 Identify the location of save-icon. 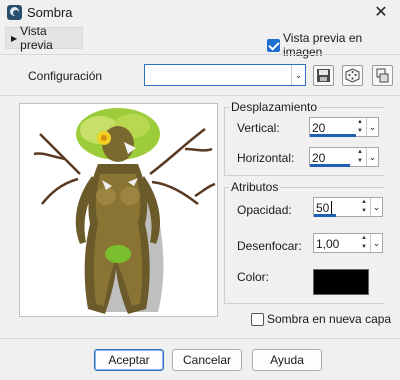
(323, 75).